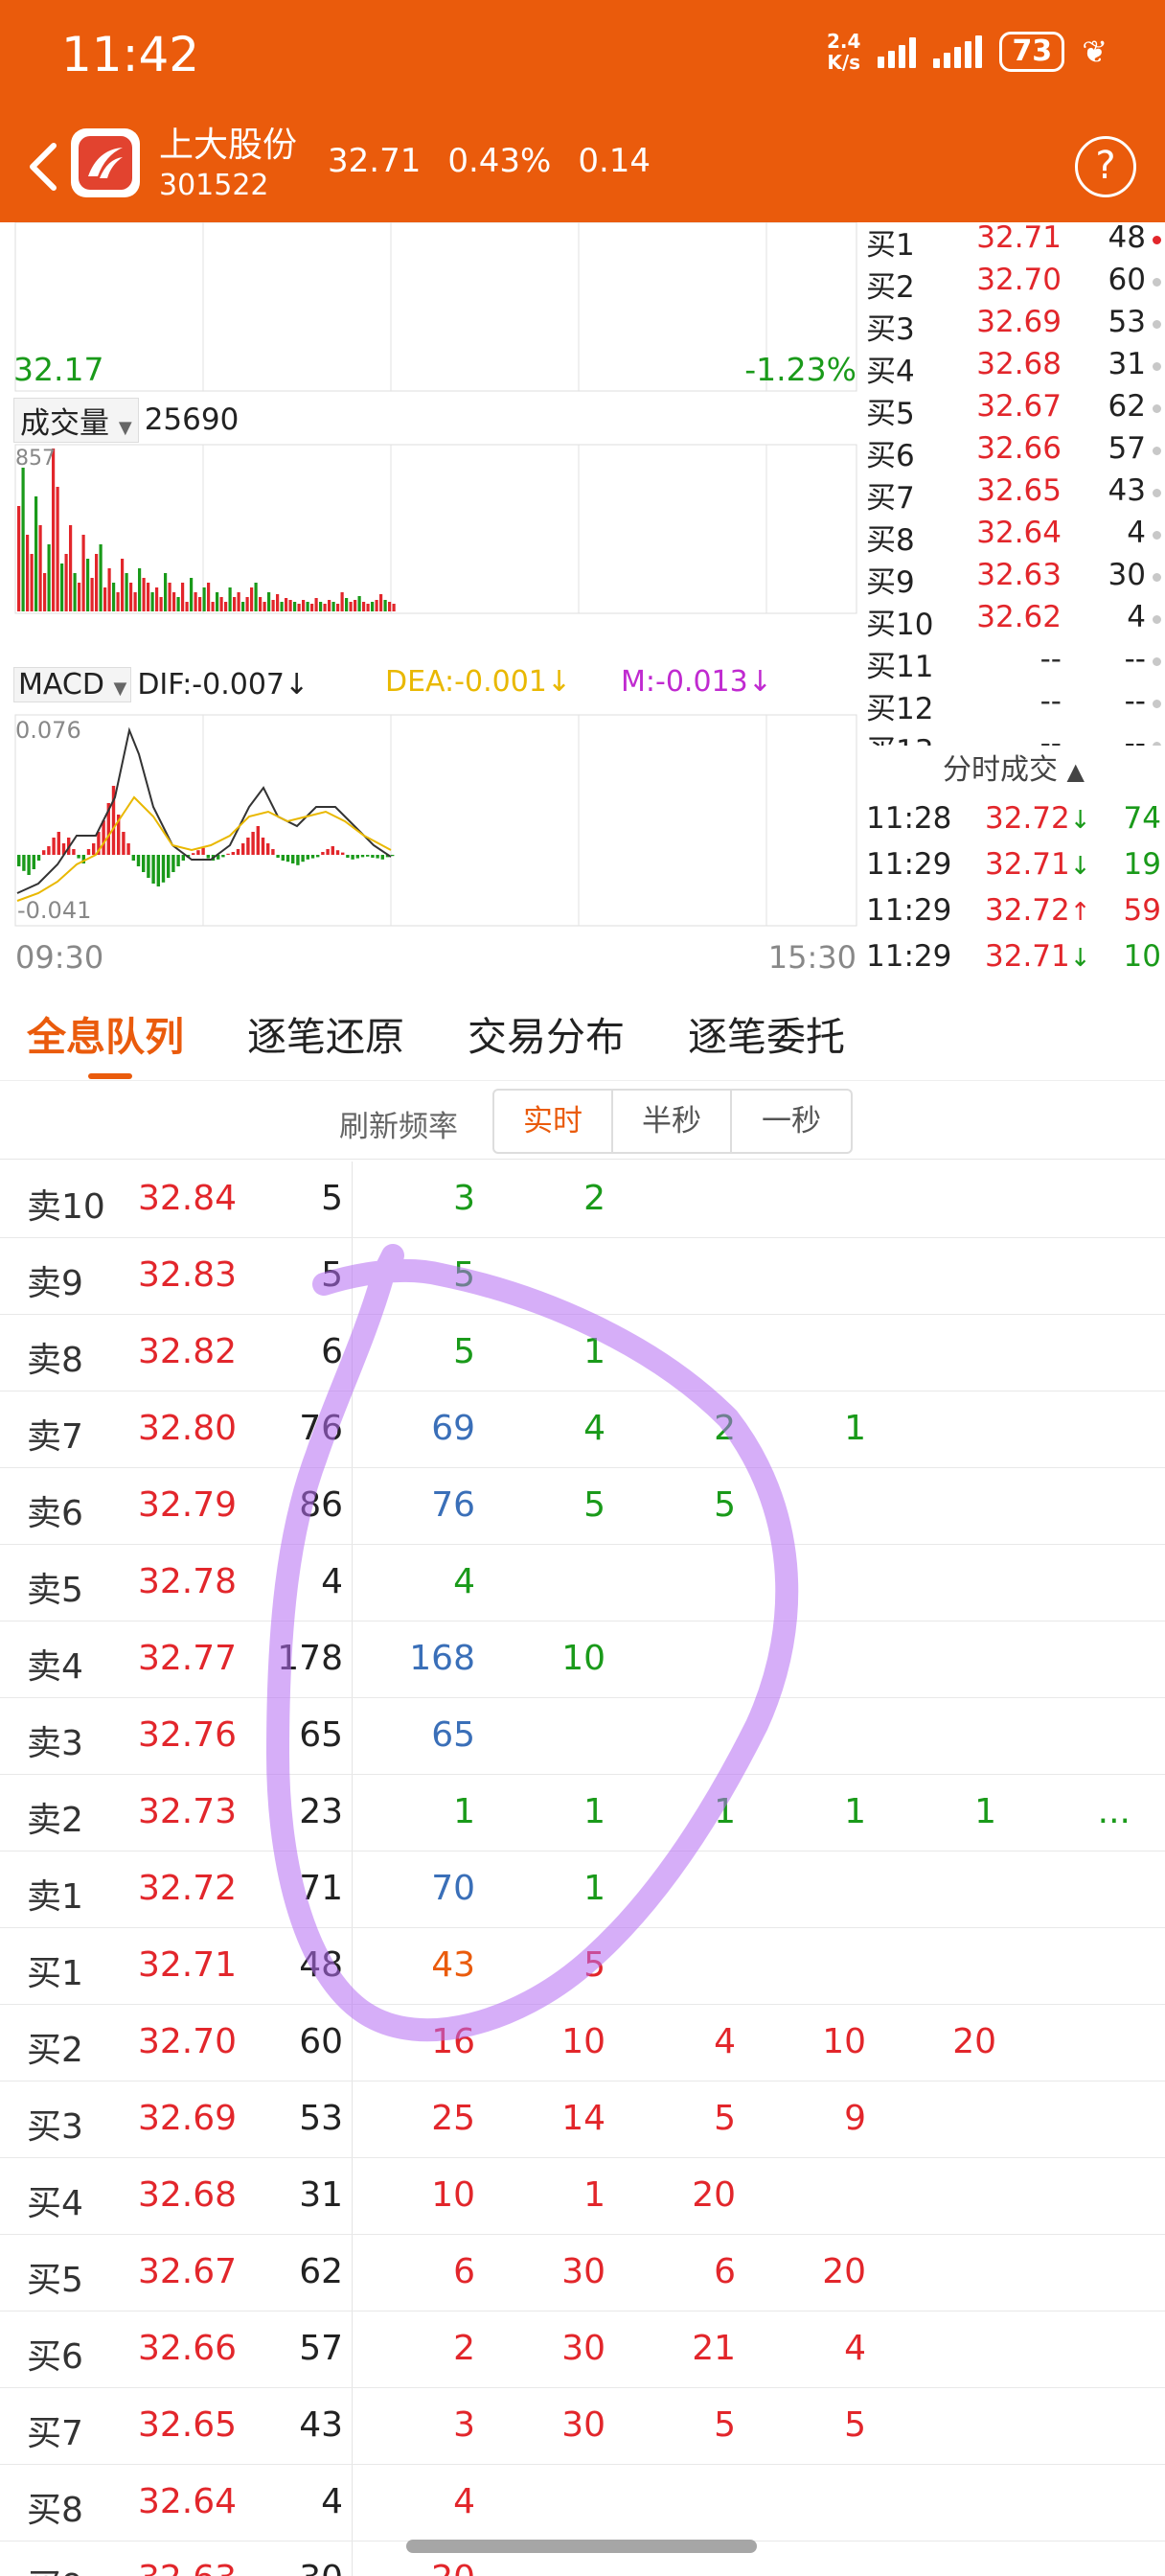 This screenshot has width=1165, height=2576. Describe the element at coordinates (1013, 368) in the screenshot. I see `book-mini-row: 买4 32.68 31` at that location.